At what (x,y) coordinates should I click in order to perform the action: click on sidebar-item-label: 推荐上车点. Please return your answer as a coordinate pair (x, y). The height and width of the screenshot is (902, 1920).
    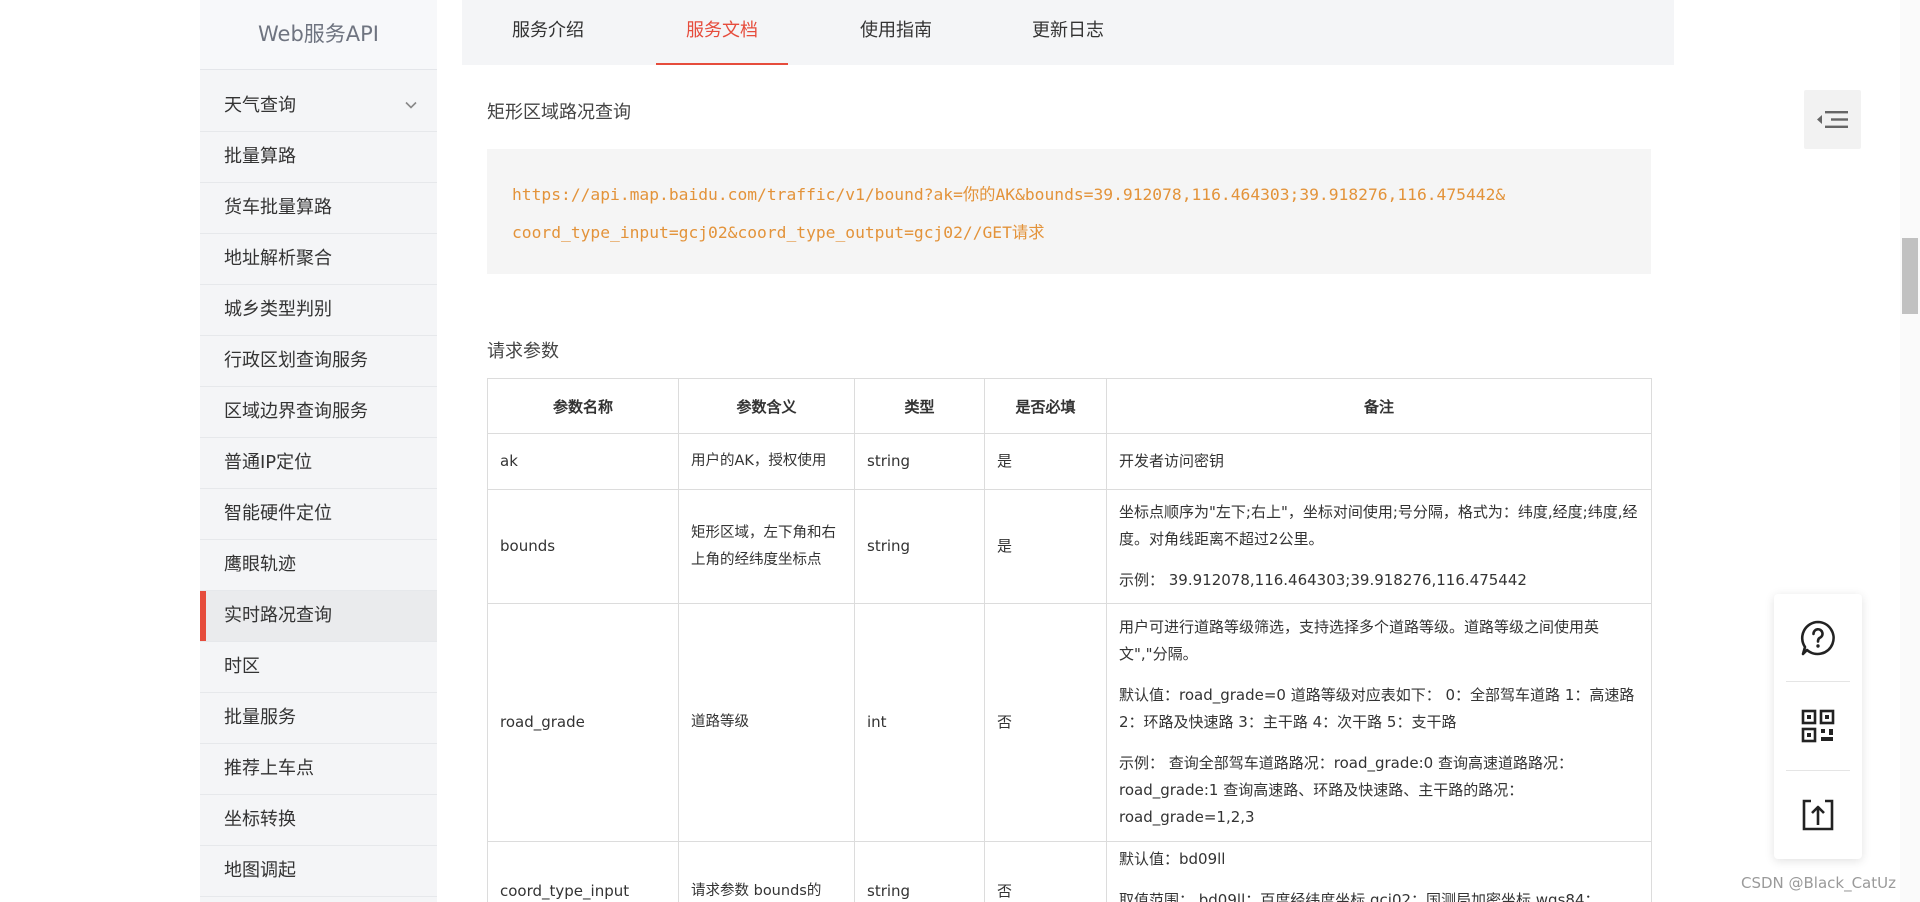
    Looking at the image, I should click on (269, 768).